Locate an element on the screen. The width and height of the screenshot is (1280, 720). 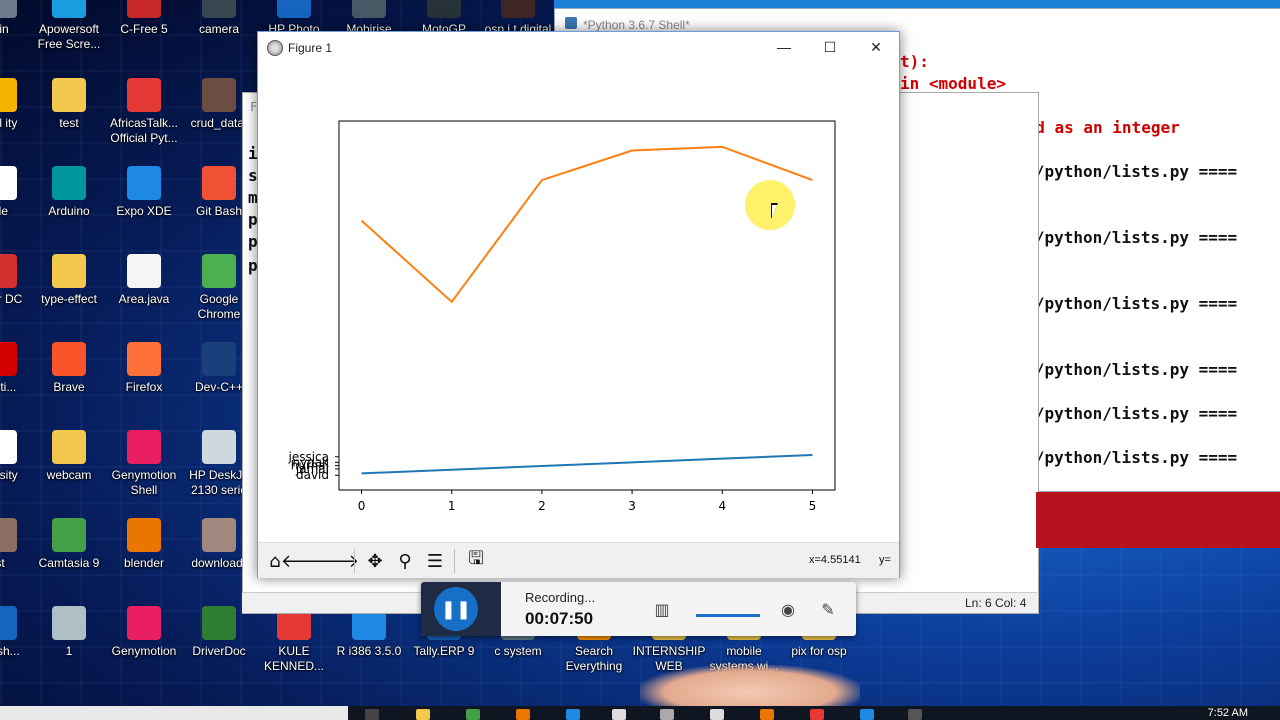
desktop-icon: 1 is located at coordinates (69, 632).